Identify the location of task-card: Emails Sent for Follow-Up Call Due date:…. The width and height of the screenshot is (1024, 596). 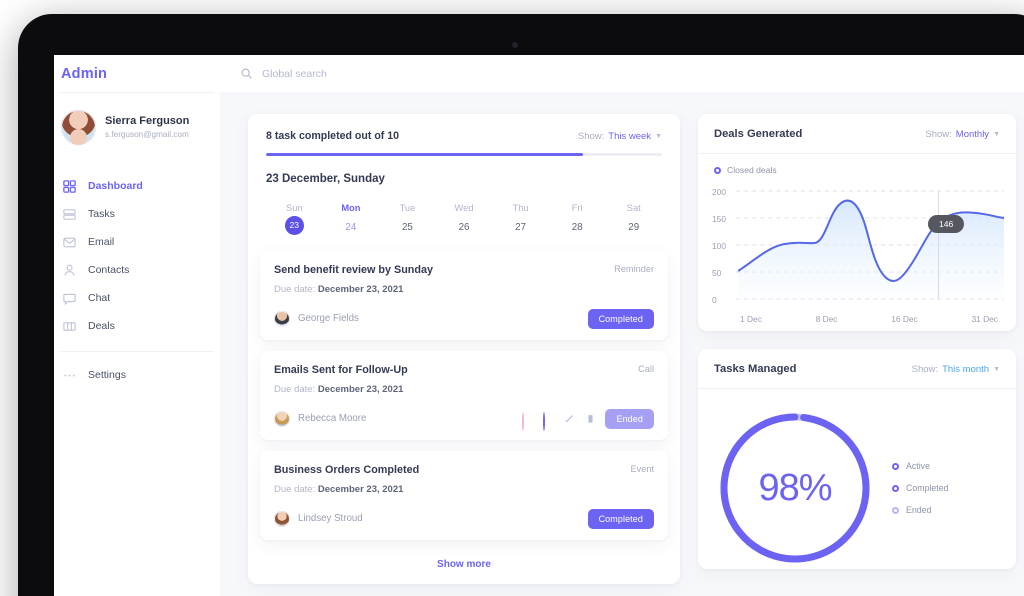
(464, 395).